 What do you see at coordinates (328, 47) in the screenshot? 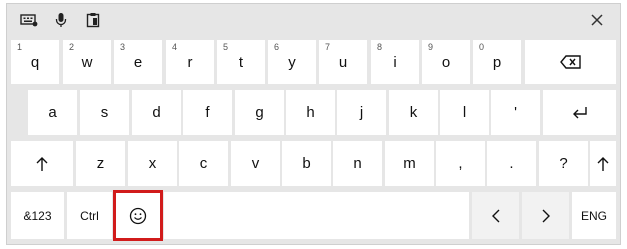
I see `key-hint: 7` at bounding box center [328, 47].